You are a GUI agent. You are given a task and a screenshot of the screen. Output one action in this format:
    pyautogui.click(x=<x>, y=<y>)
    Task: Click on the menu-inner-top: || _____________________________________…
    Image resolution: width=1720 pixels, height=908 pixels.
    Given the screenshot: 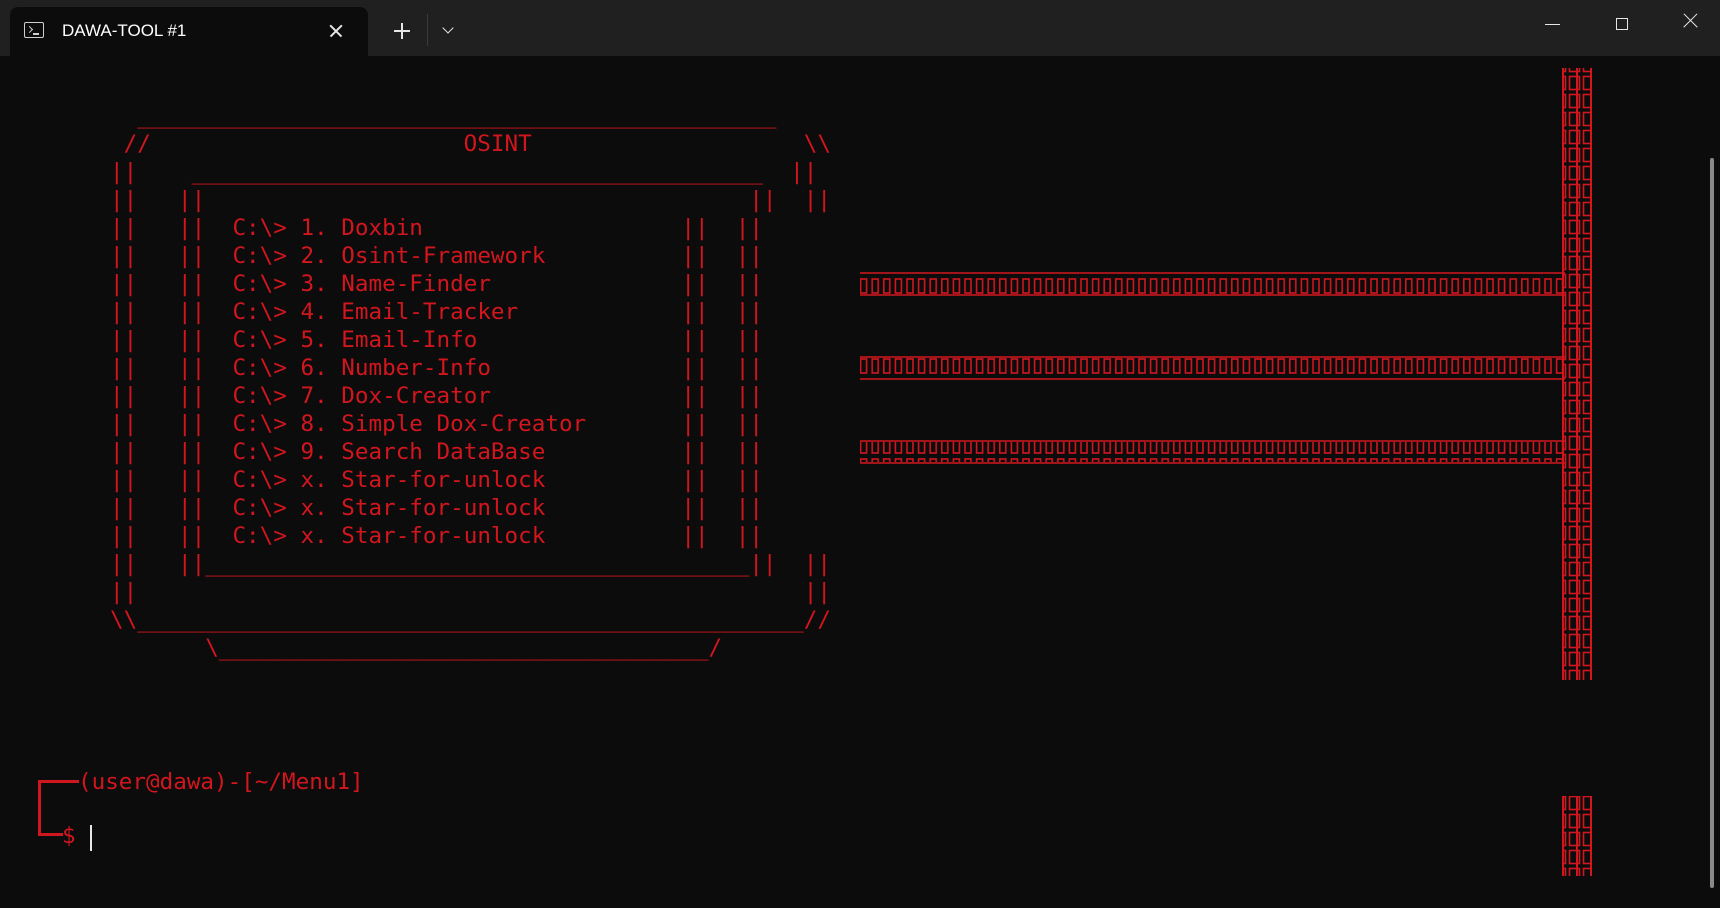 What is the action you would take?
    pyautogui.click(x=464, y=172)
    